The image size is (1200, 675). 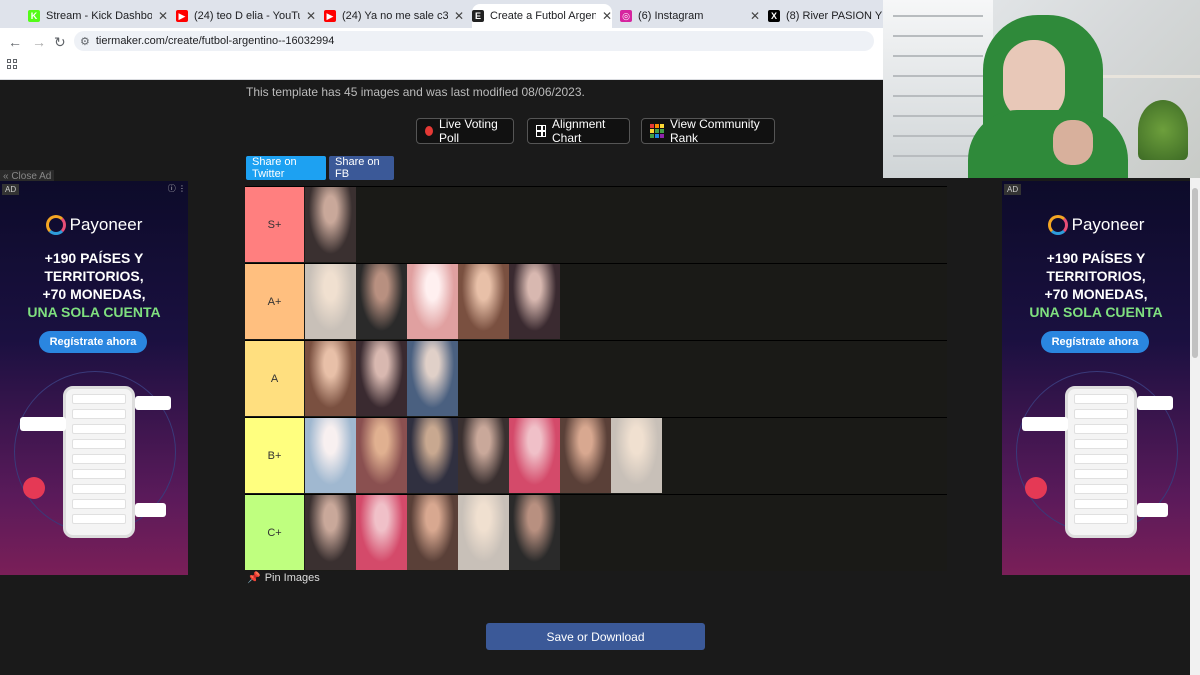 I want to click on tab-title: (24) teo D elia - YouTube, so click(x=247, y=16).